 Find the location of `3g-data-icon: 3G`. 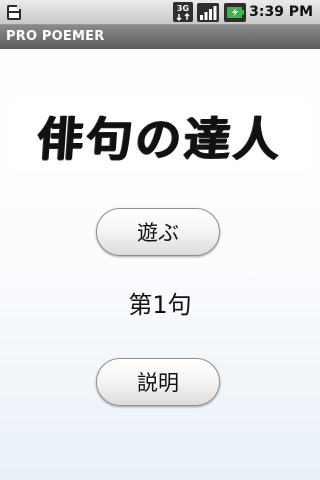

3g-data-icon: 3G is located at coordinates (183, 12).